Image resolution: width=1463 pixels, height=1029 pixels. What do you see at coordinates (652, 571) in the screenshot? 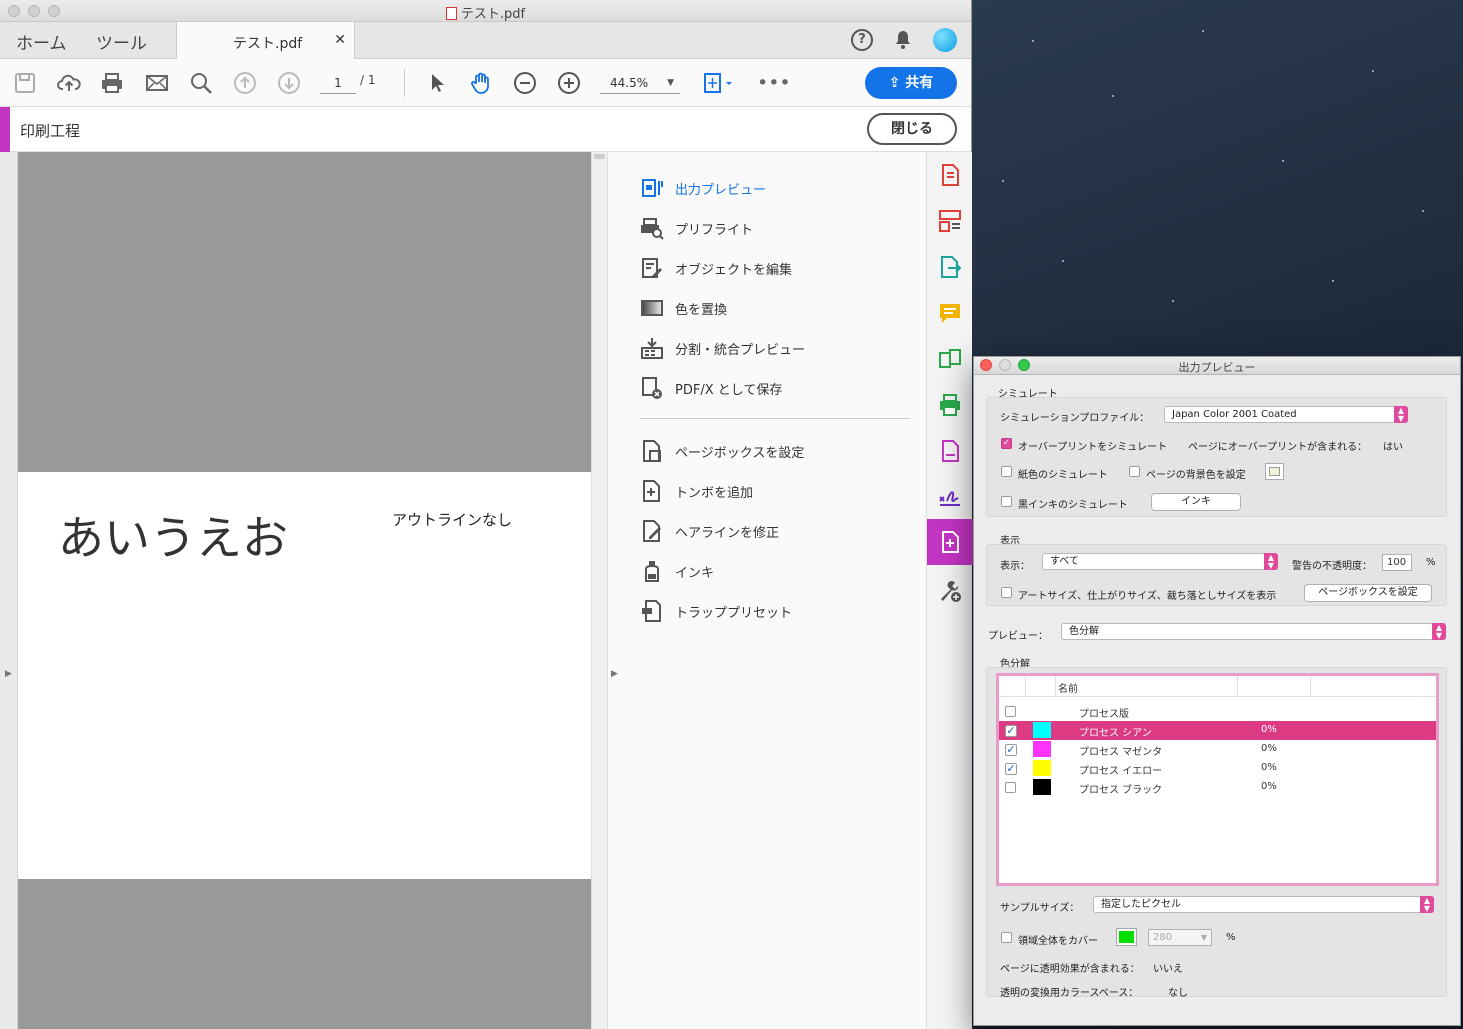
I see `ink-bottle-icon` at bounding box center [652, 571].